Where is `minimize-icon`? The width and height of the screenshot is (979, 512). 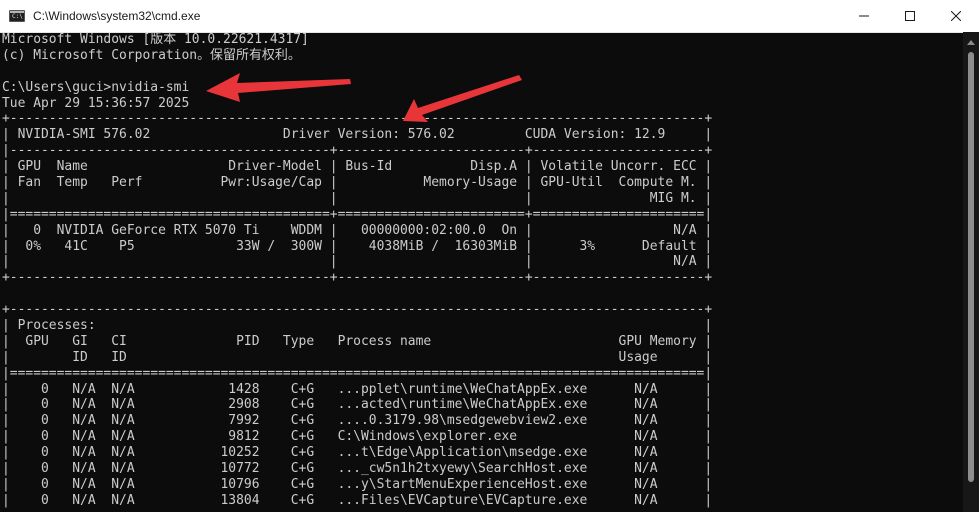
minimize-icon is located at coordinates (864, 16).